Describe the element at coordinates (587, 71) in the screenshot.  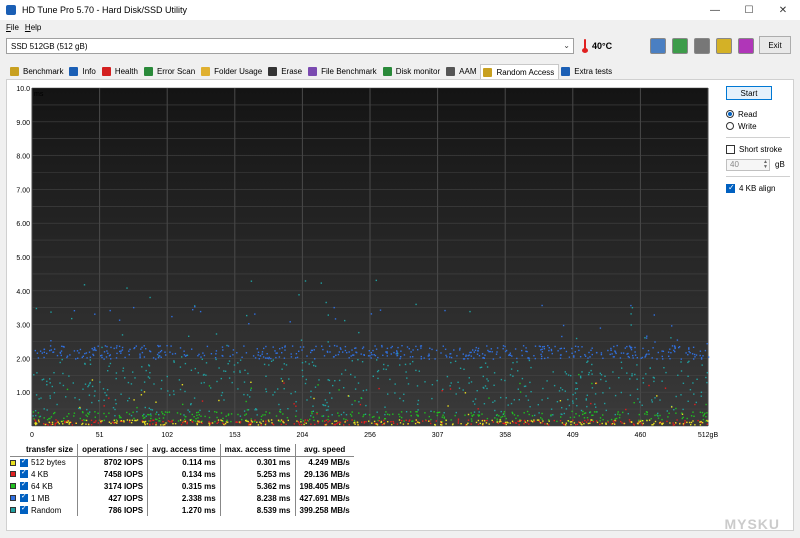
I see `tab-extra-tests: Extra tests` at that location.